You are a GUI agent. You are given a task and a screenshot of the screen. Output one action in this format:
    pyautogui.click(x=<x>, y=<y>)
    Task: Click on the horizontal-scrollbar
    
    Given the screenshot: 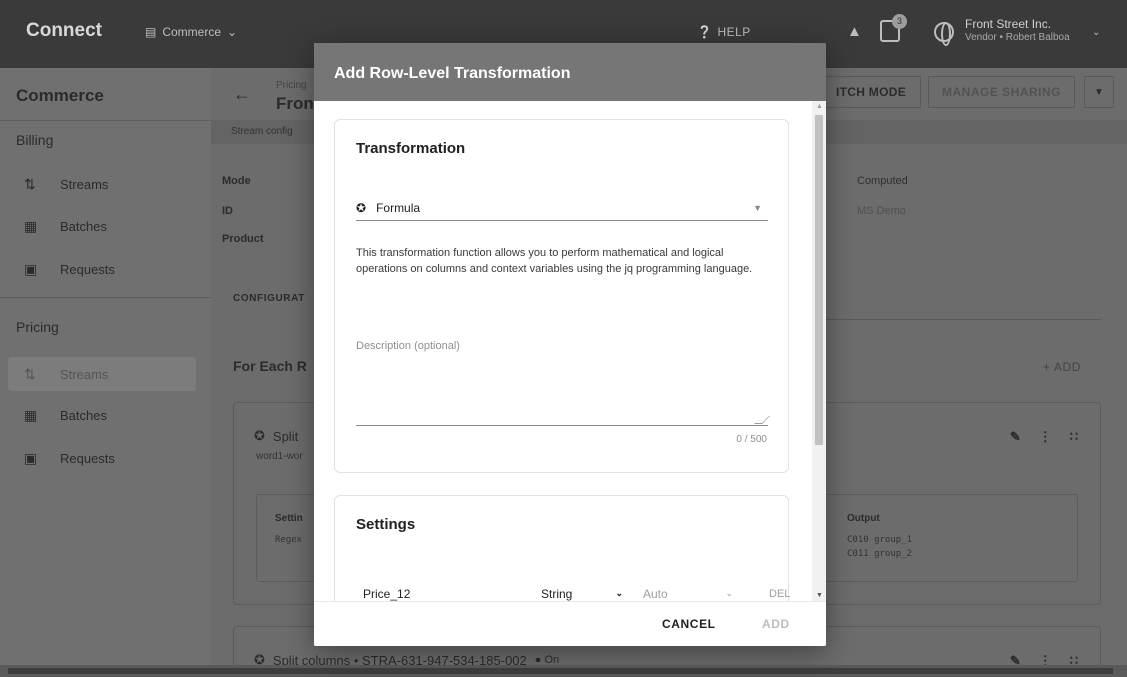 What is the action you would take?
    pyautogui.click(x=563, y=671)
    